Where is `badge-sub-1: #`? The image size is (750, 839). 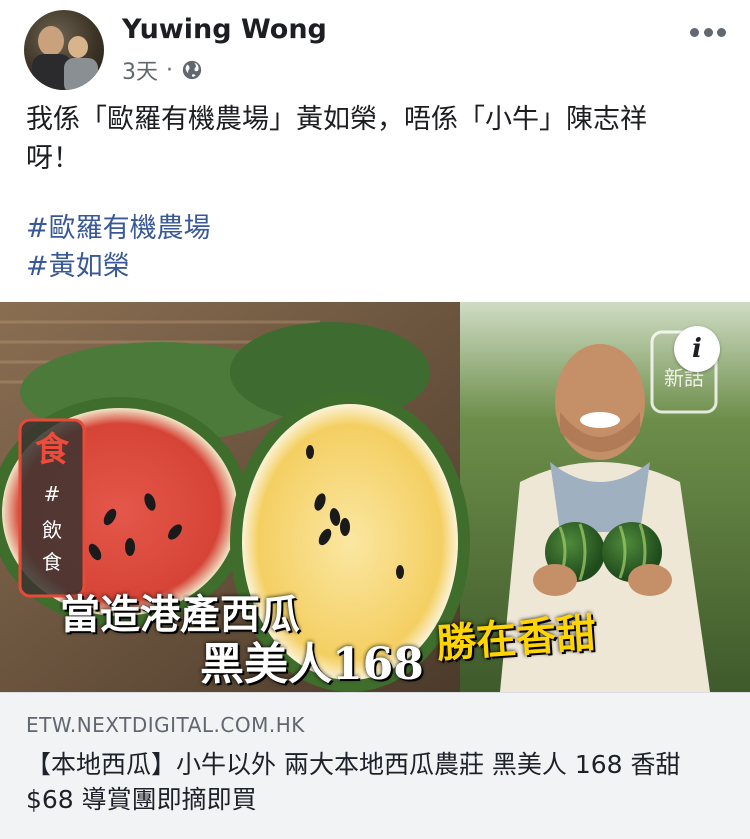 badge-sub-1: # is located at coordinates (52, 494).